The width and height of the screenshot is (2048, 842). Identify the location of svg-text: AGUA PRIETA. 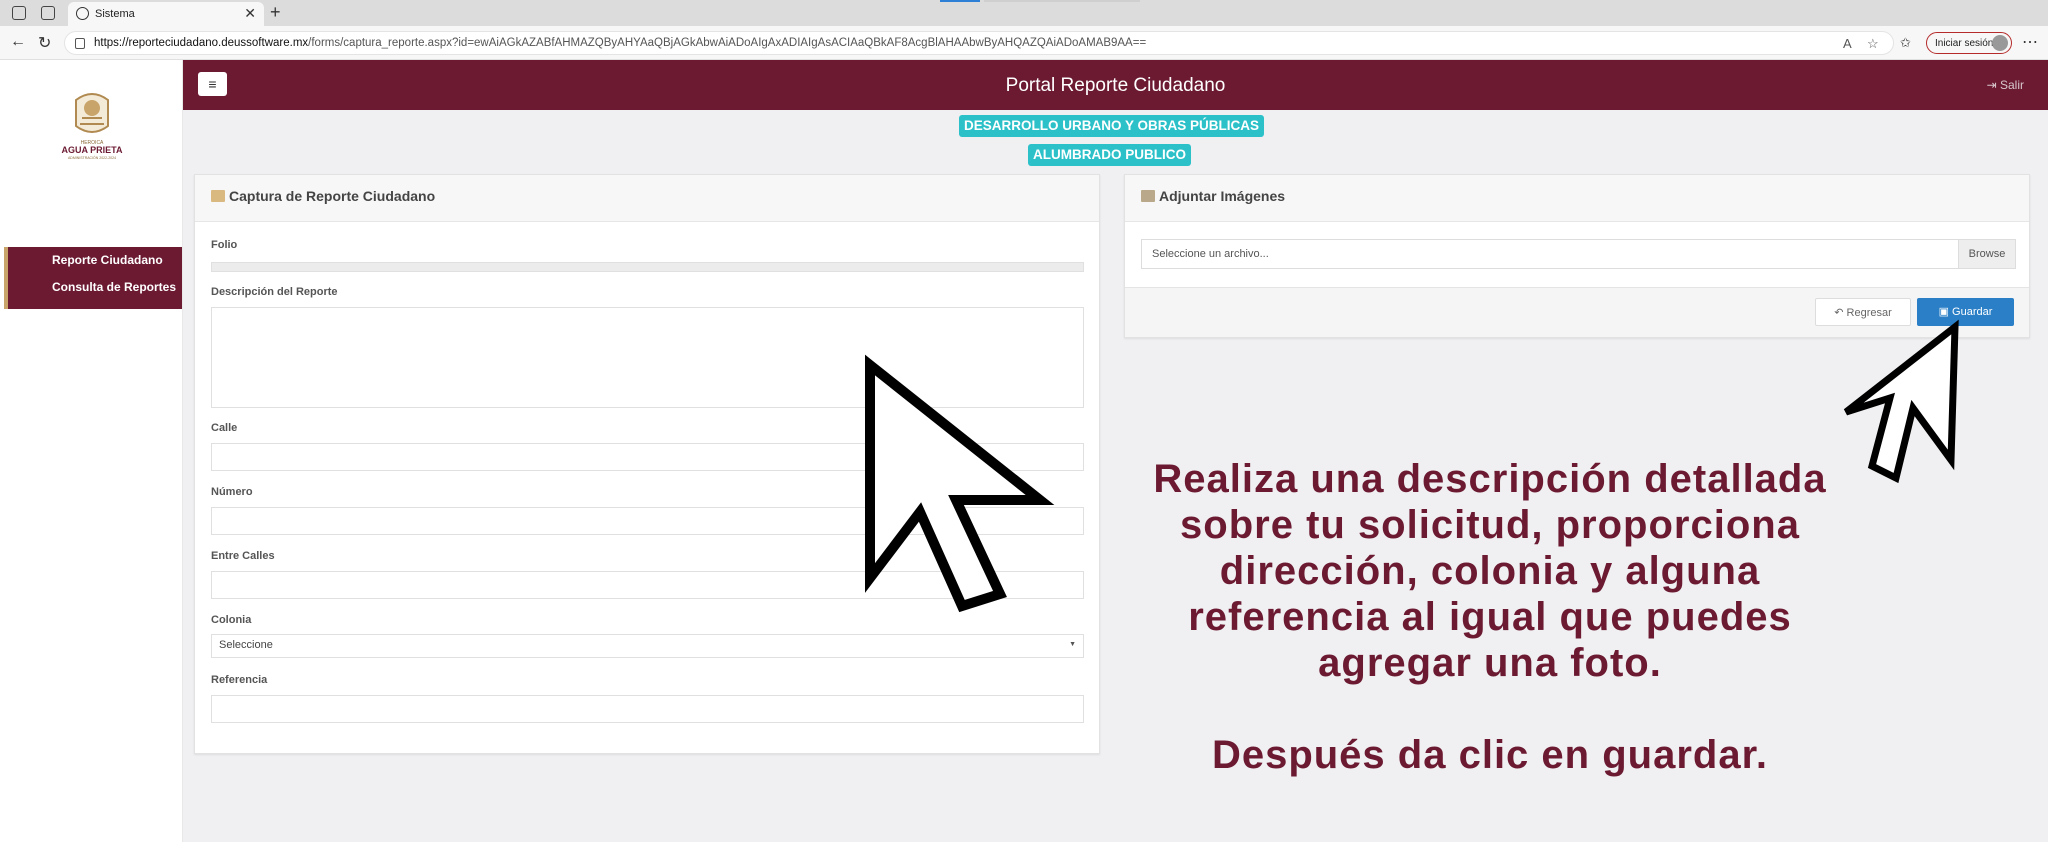
(92, 150).